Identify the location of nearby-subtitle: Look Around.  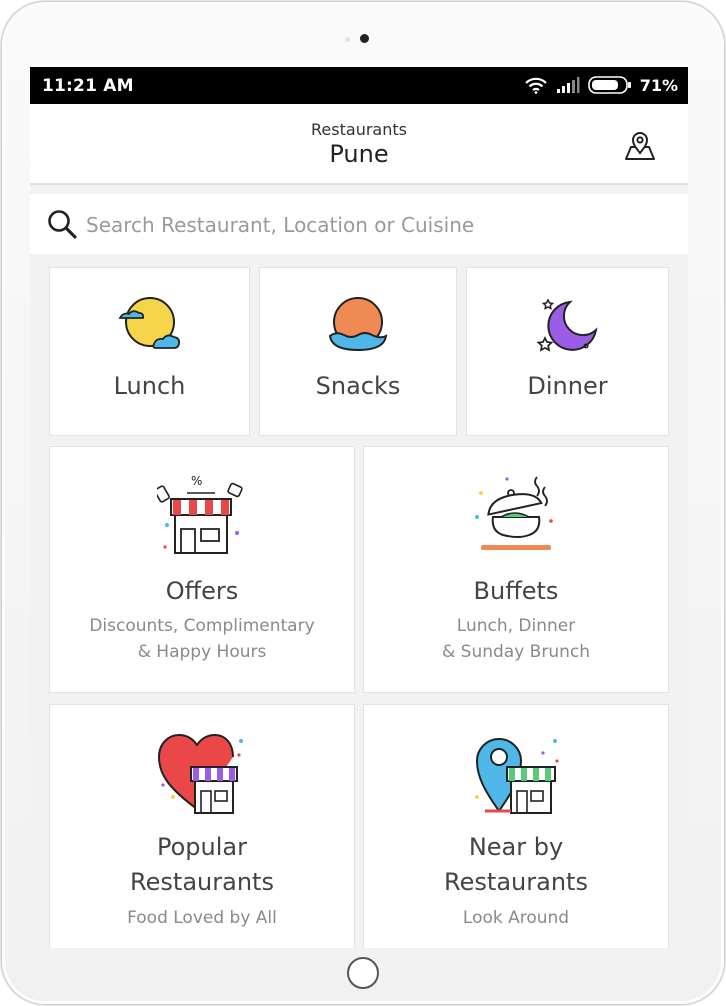
(516, 918).